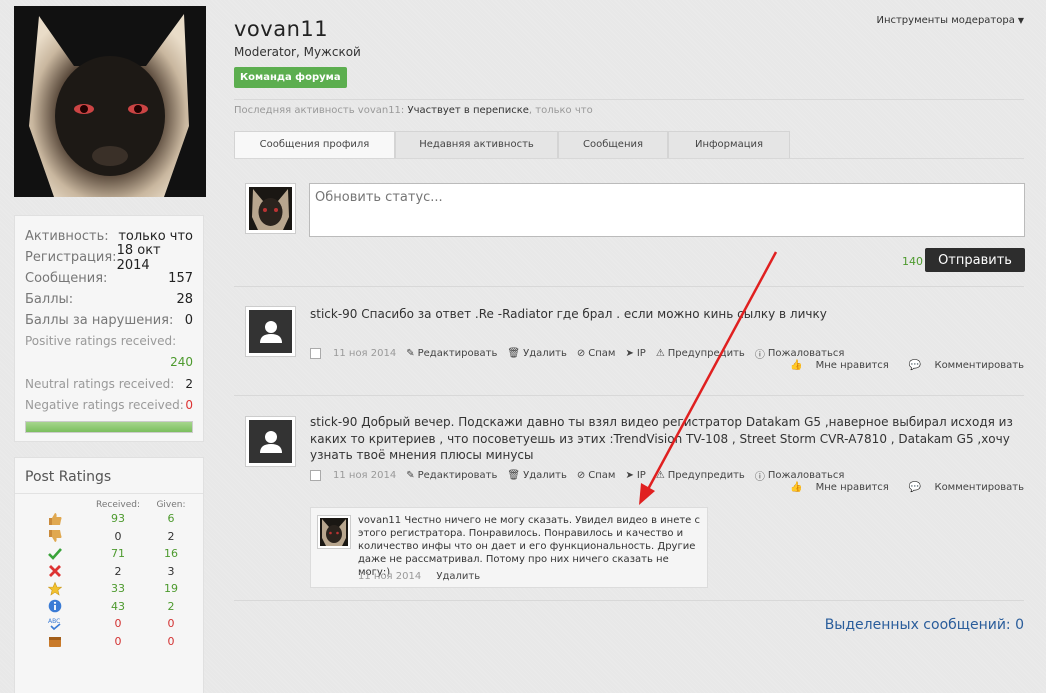 The image size is (1046, 693). What do you see at coordinates (118, 606) in the screenshot?
I see `received-count: 43` at bounding box center [118, 606].